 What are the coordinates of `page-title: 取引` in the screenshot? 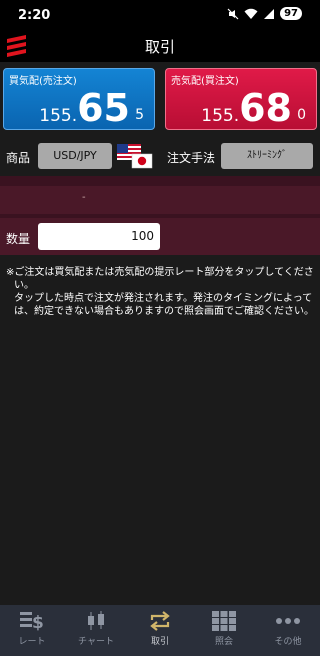 It's located at (159, 47).